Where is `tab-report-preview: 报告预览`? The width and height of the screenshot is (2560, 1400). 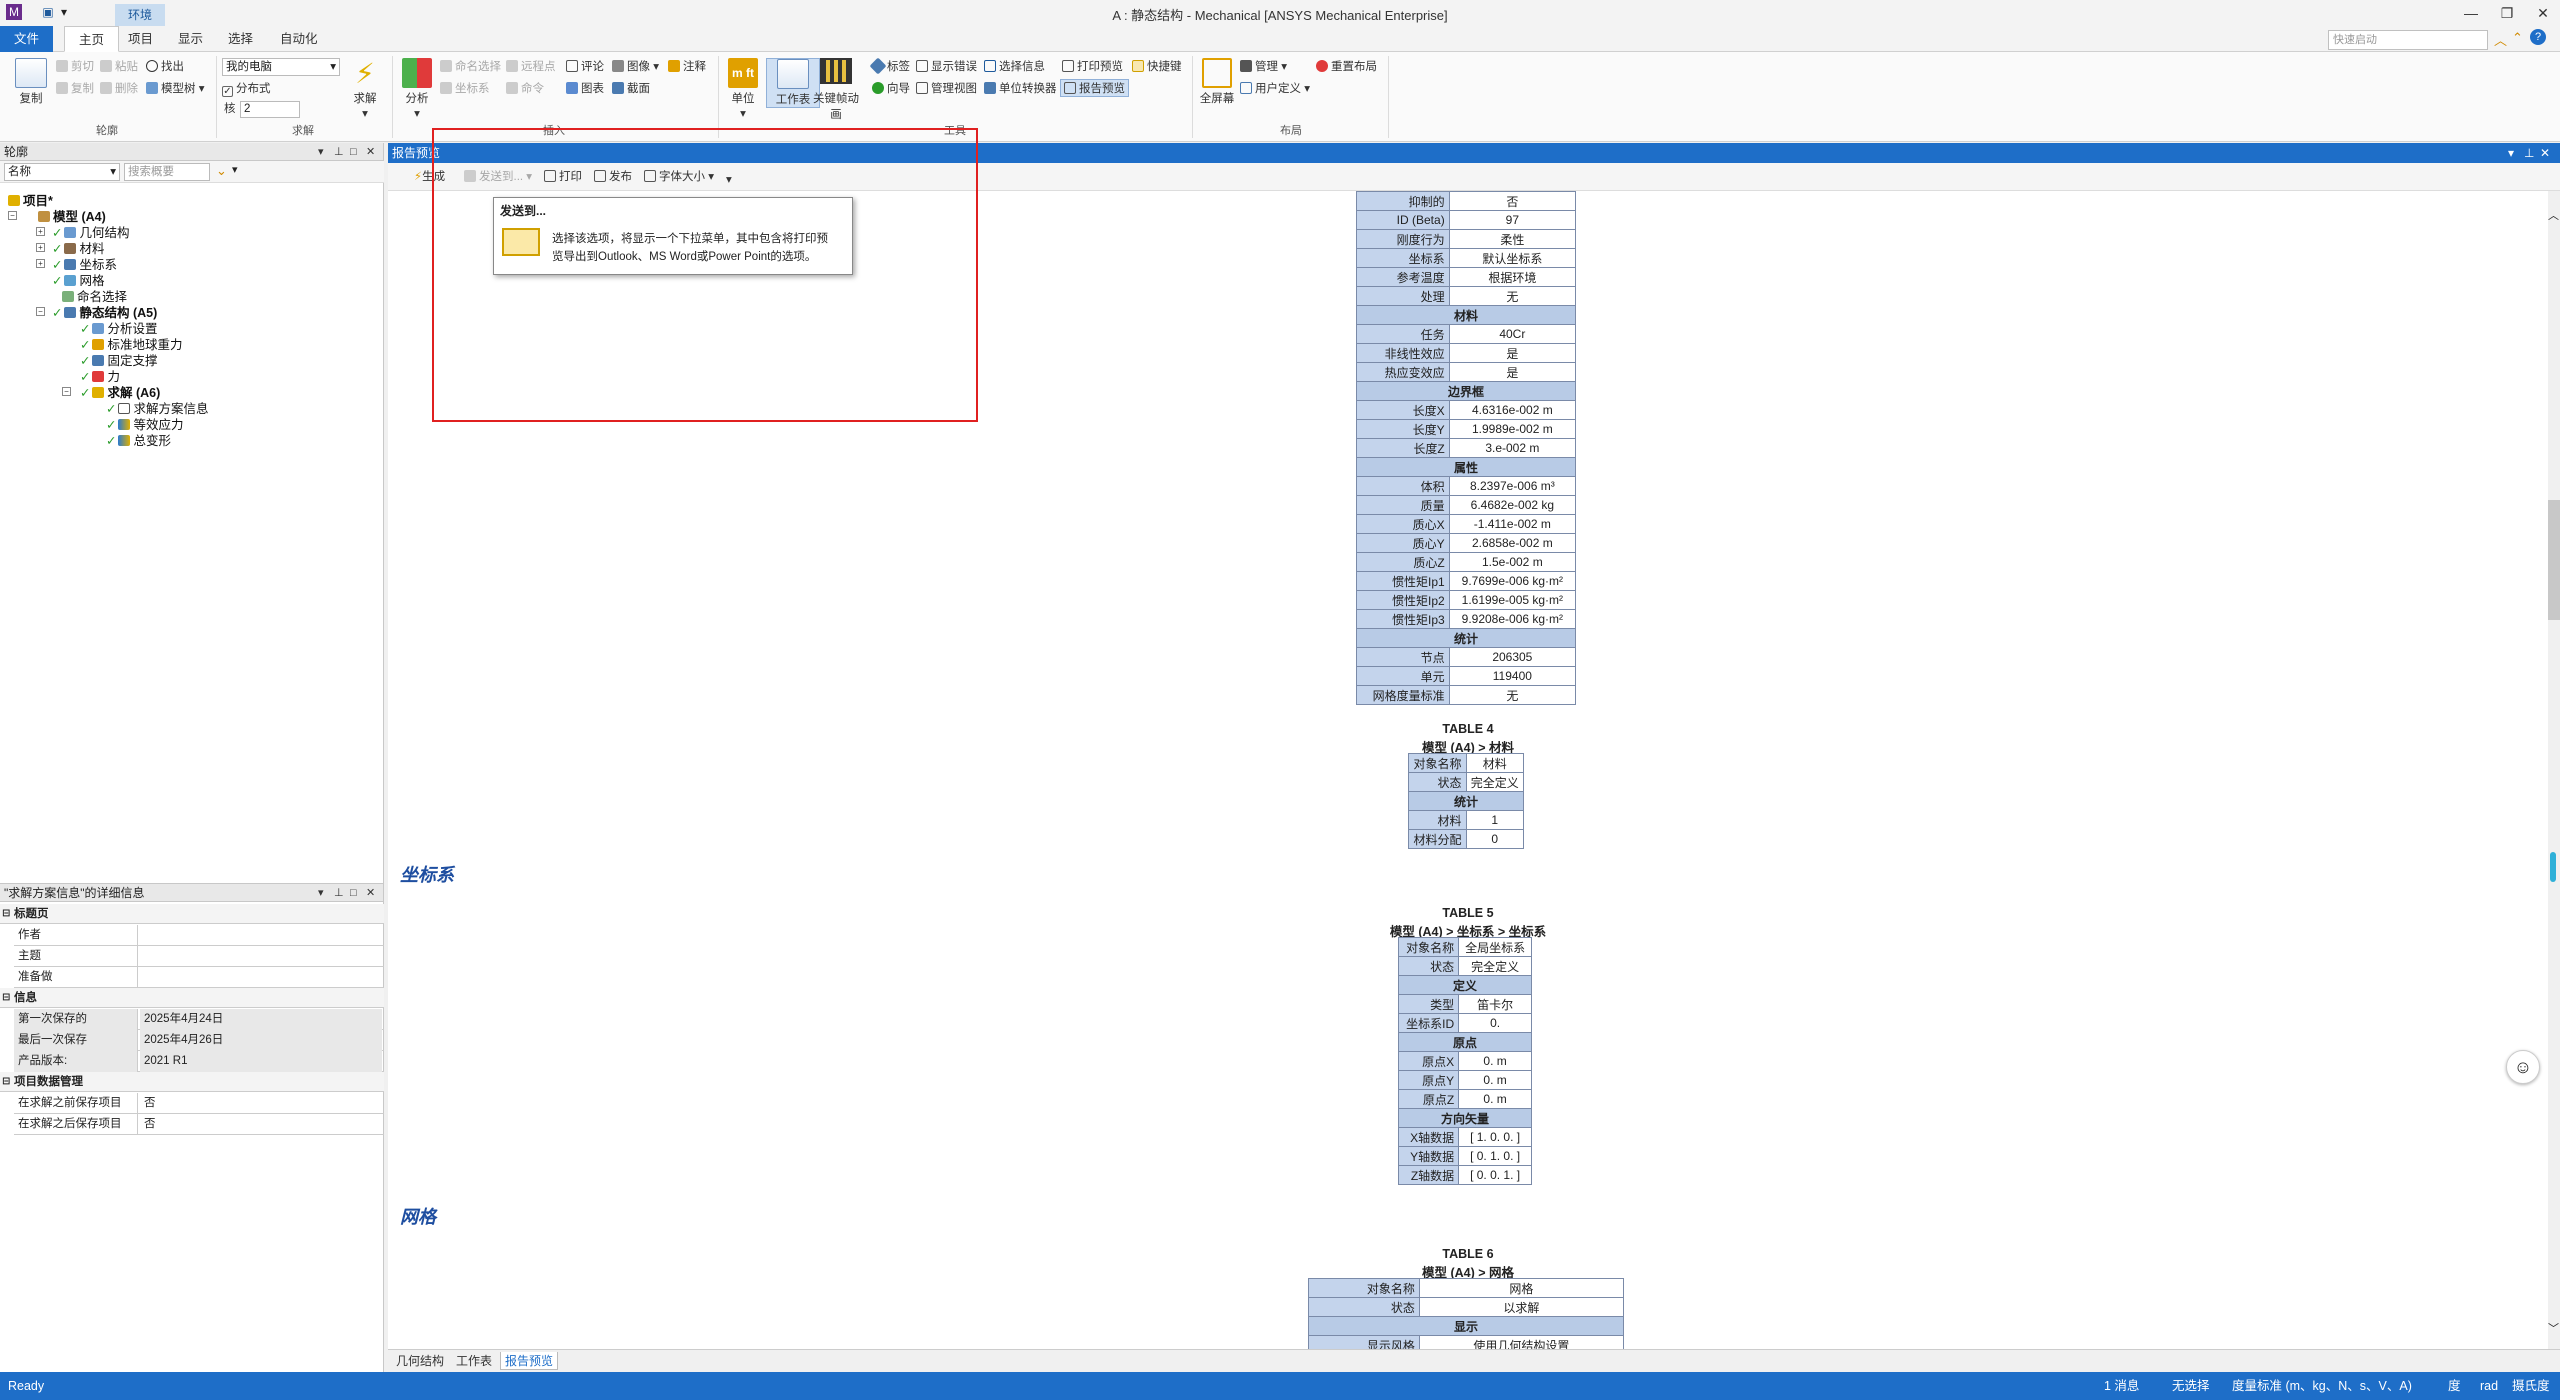 tab-report-preview: 报告预览 is located at coordinates (529, 1361).